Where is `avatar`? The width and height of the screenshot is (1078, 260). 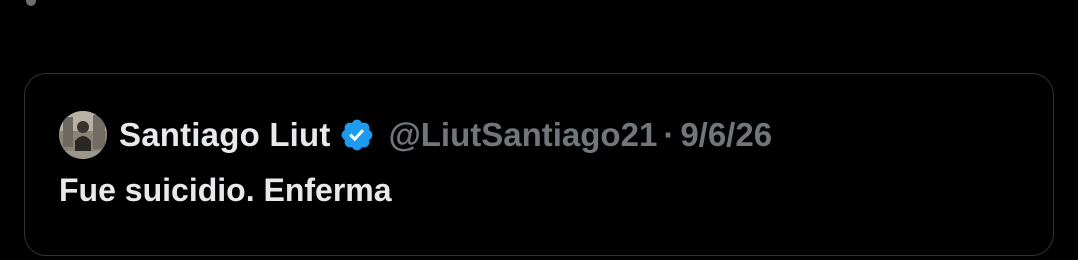
avatar is located at coordinates (83, 135).